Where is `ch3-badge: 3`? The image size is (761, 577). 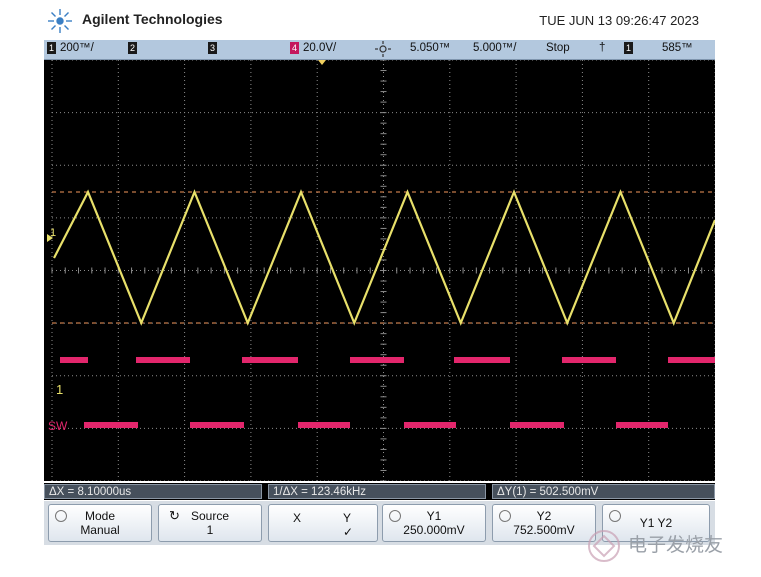 ch3-badge: 3 is located at coordinates (212, 48).